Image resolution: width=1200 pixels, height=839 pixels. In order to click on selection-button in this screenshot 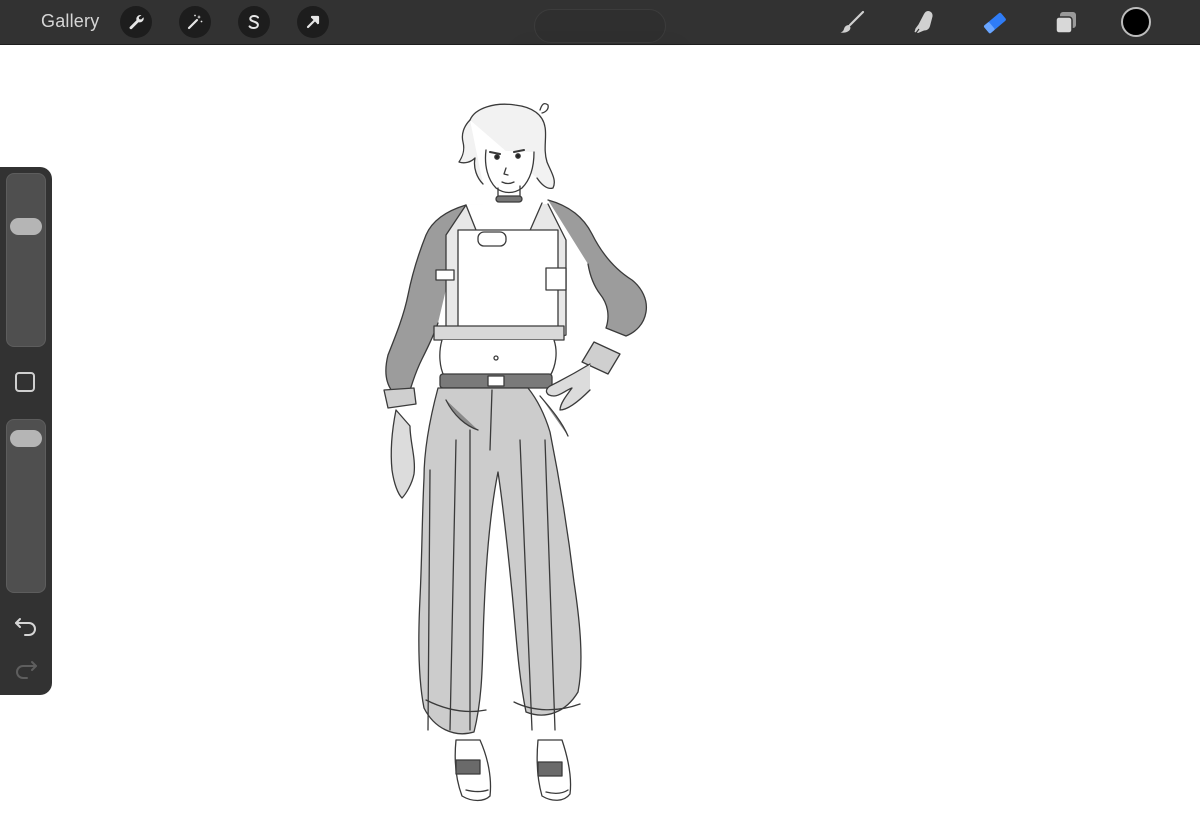, I will do `click(254, 22)`.